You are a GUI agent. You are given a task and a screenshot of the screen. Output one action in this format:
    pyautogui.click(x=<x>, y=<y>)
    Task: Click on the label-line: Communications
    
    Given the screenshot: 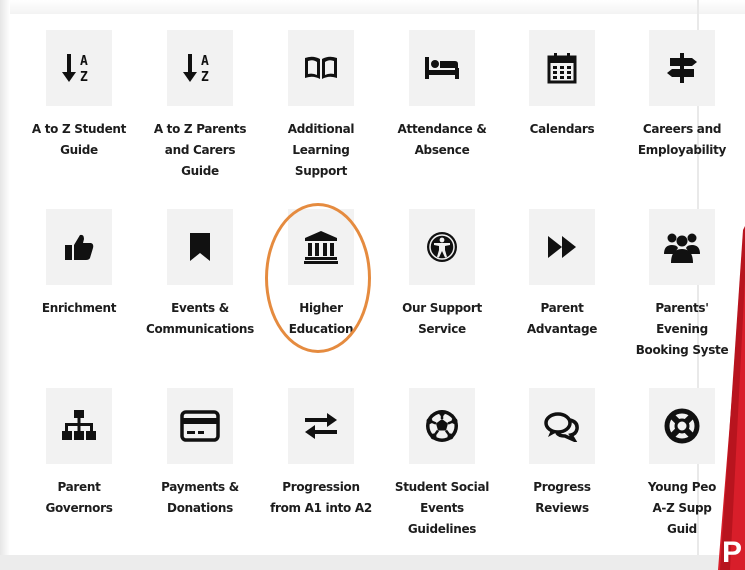 What is the action you would take?
    pyautogui.click(x=200, y=329)
    